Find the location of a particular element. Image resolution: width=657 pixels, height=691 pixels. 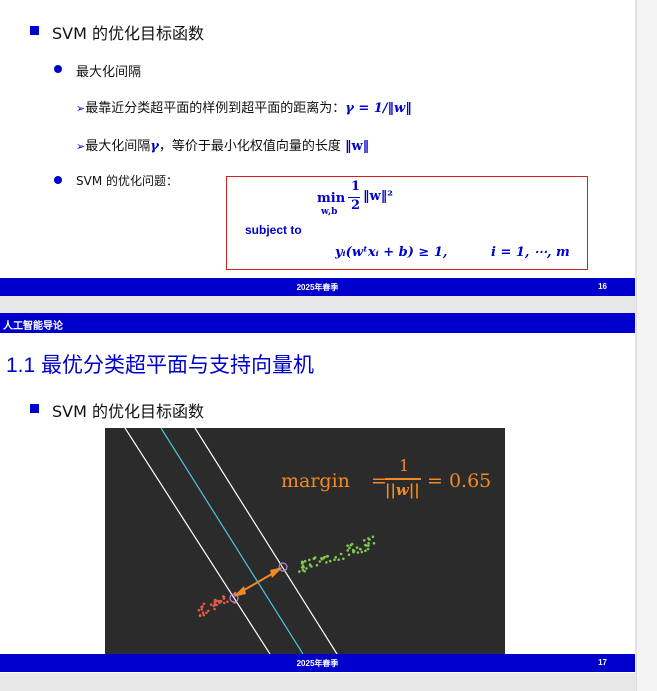

sub-point-equivalence: ➢最大化间隔γ，等价于最小化权值向量的长度 ‖w‖ is located at coordinates (222, 144).